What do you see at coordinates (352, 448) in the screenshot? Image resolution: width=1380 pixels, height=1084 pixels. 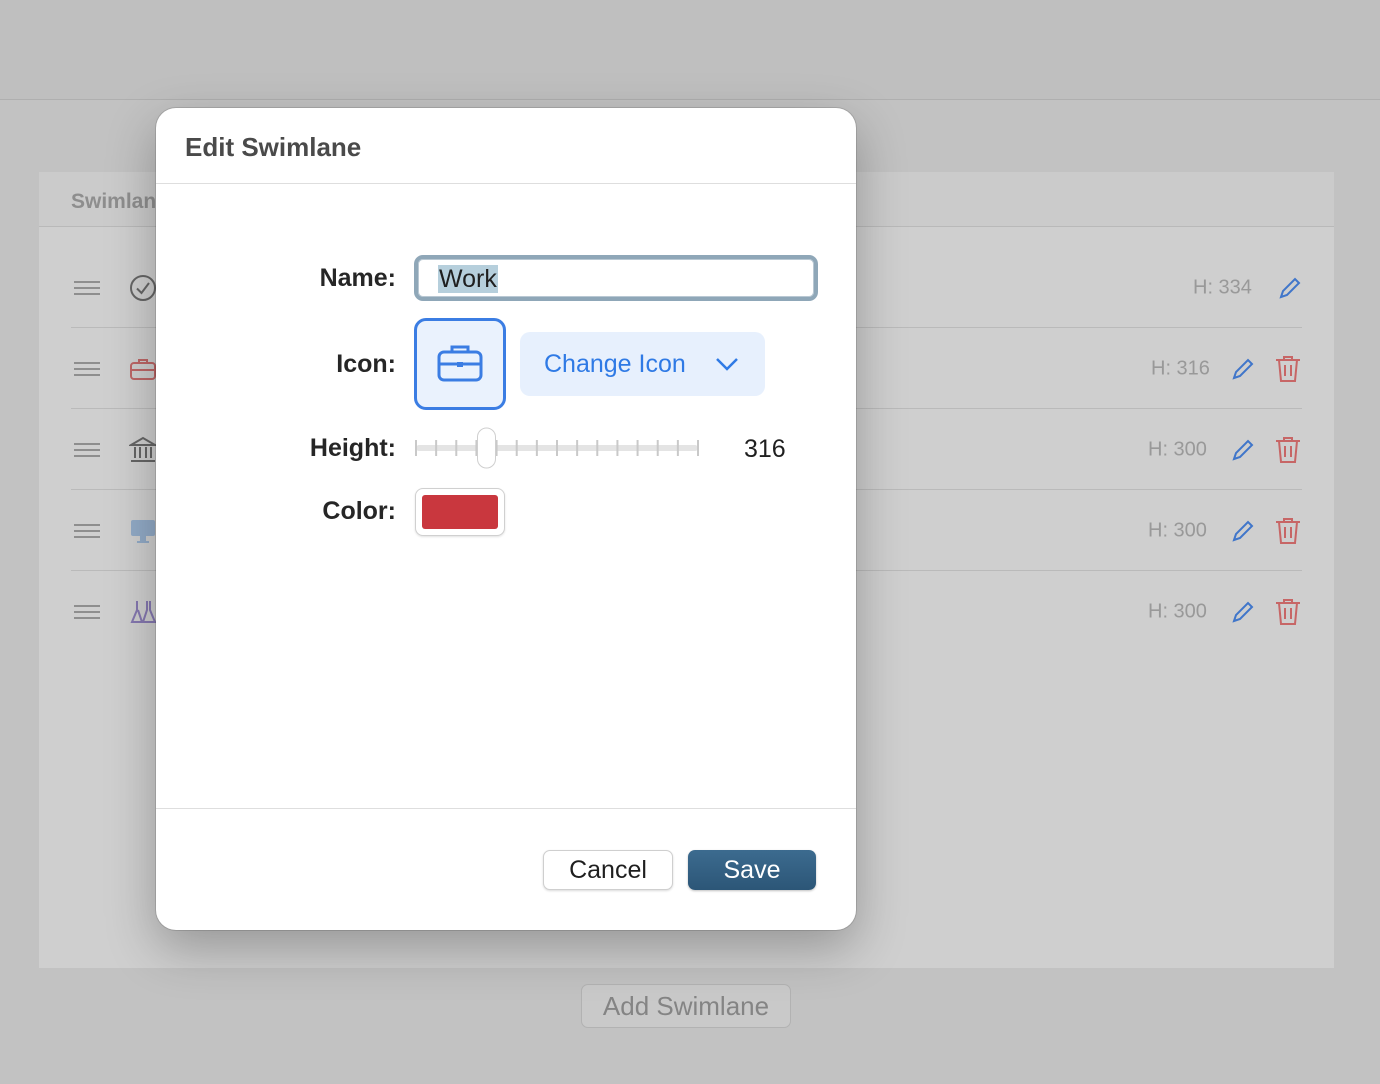 I see `height-label: Height:` at bounding box center [352, 448].